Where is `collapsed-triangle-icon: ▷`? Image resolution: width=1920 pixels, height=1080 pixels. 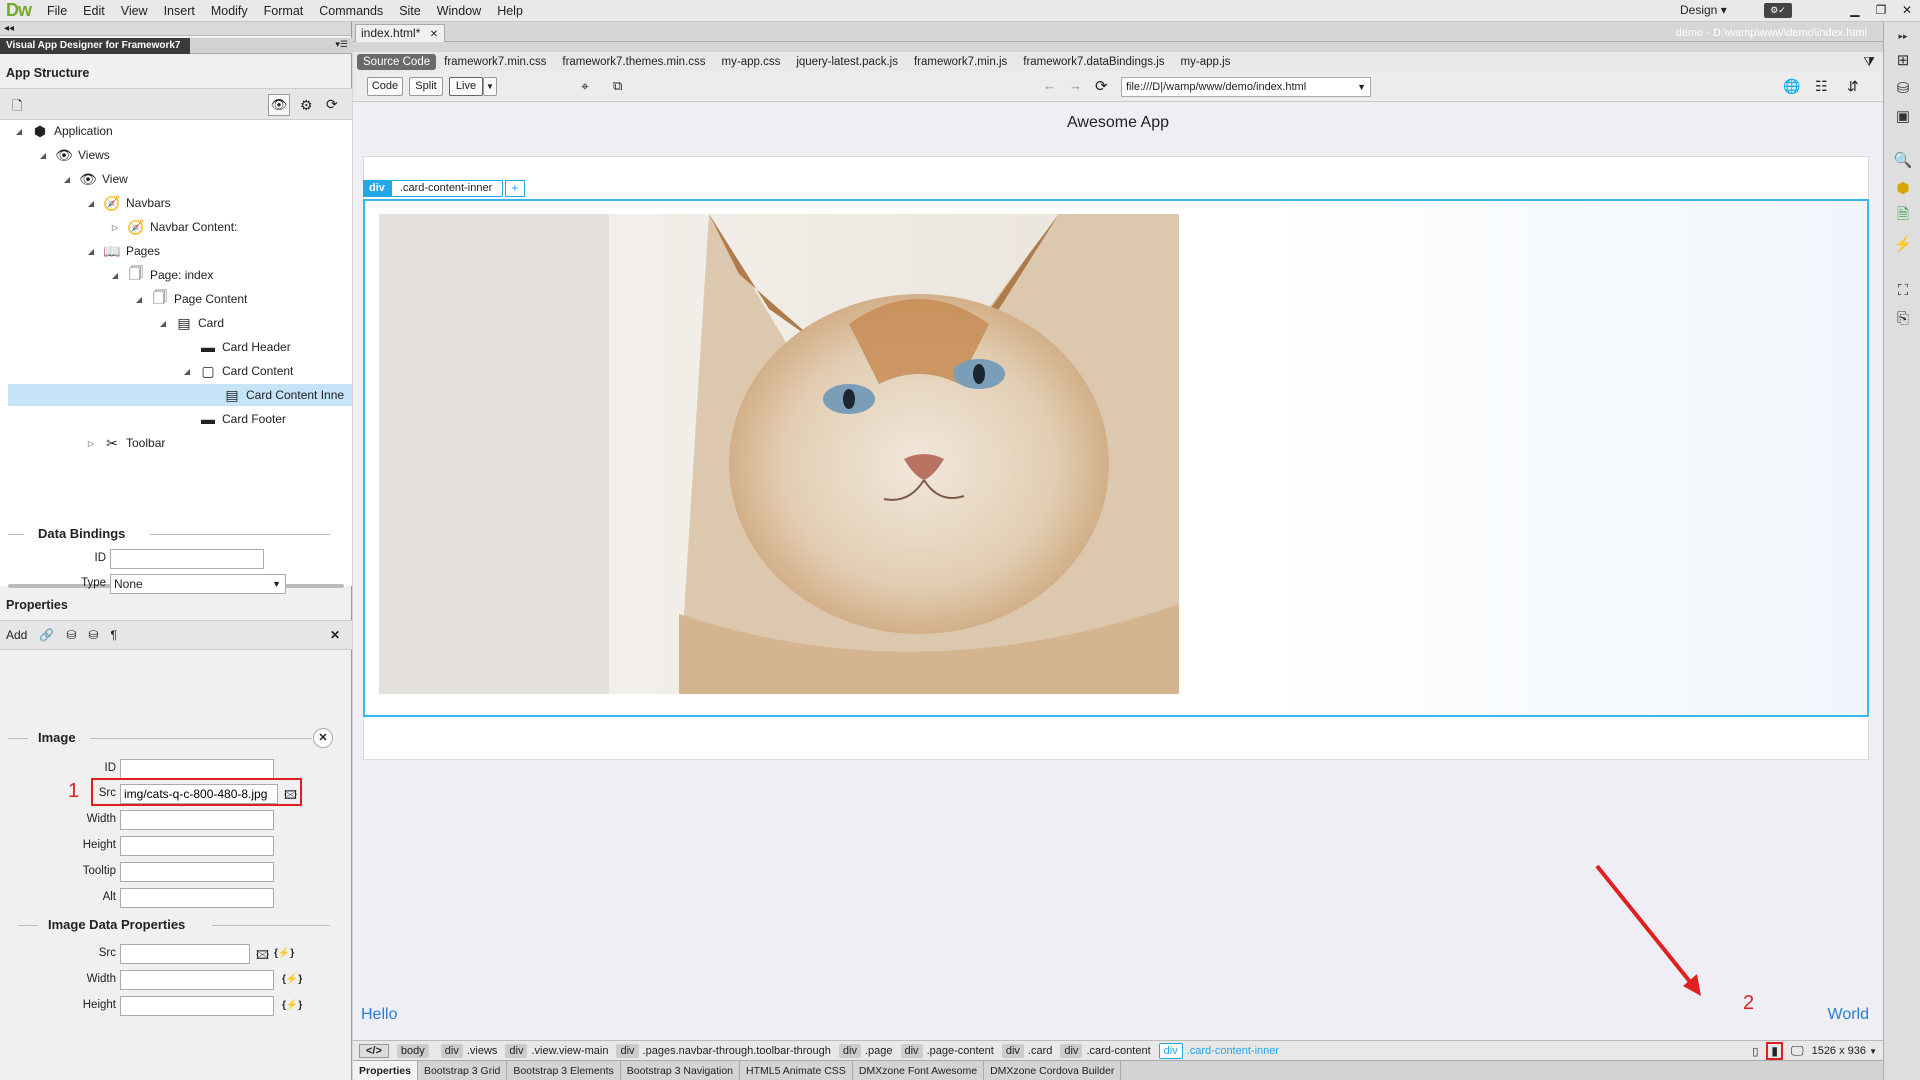
collapsed-triangle-icon: ▷ is located at coordinates (91, 443).